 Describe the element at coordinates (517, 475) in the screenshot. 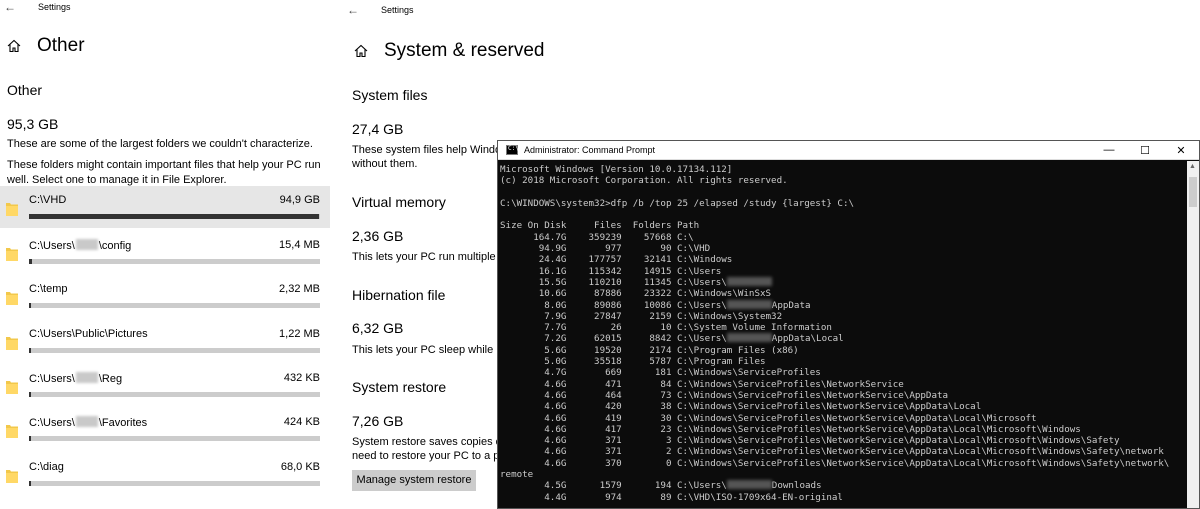

I see `cmd-line: remote` at that location.